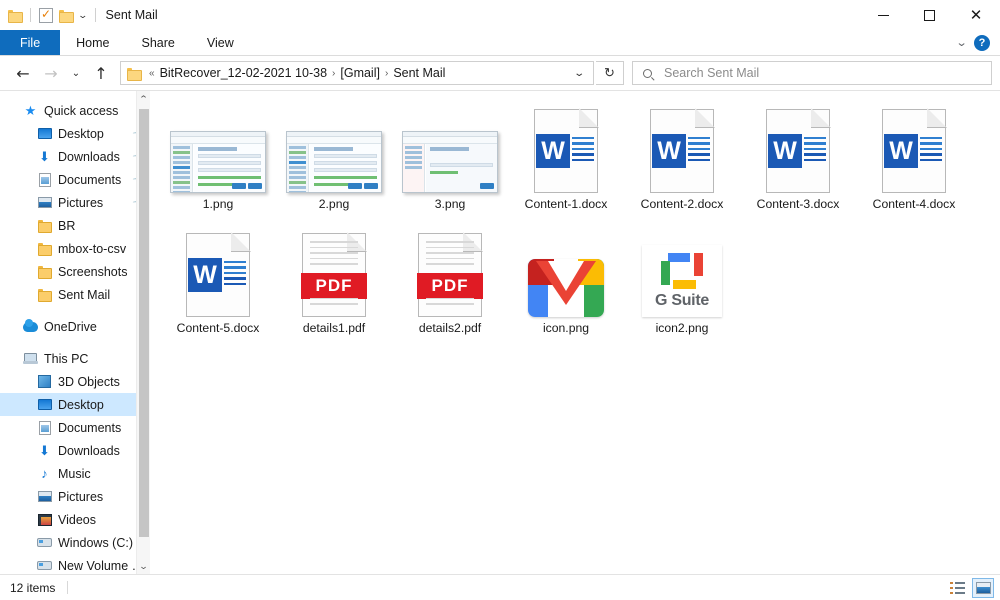 Image resolution: width=1000 pixels, height=600 pixels. What do you see at coordinates (243, 73) in the screenshot?
I see `breadcrumb-item-root: BitRecover_12-02-2021 10-38` at bounding box center [243, 73].